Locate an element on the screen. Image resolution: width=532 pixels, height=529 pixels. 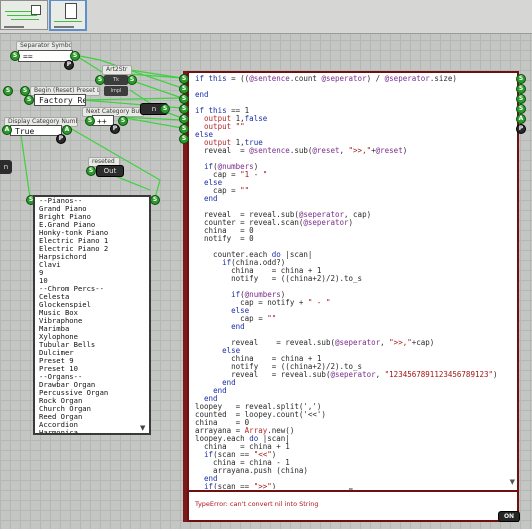
code-line: output "" is located at coordinates (356, 127).